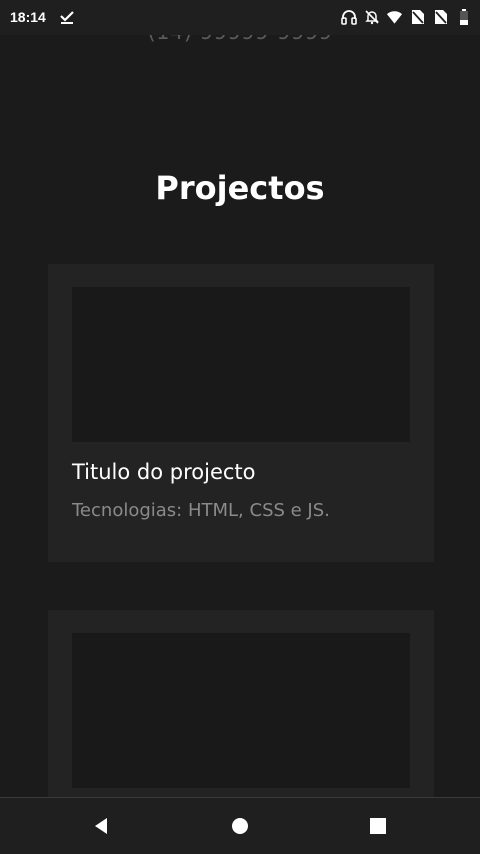 This screenshot has height=854, width=480. Describe the element at coordinates (371, 17) in the screenshot. I see `bell-off-icon` at that location.